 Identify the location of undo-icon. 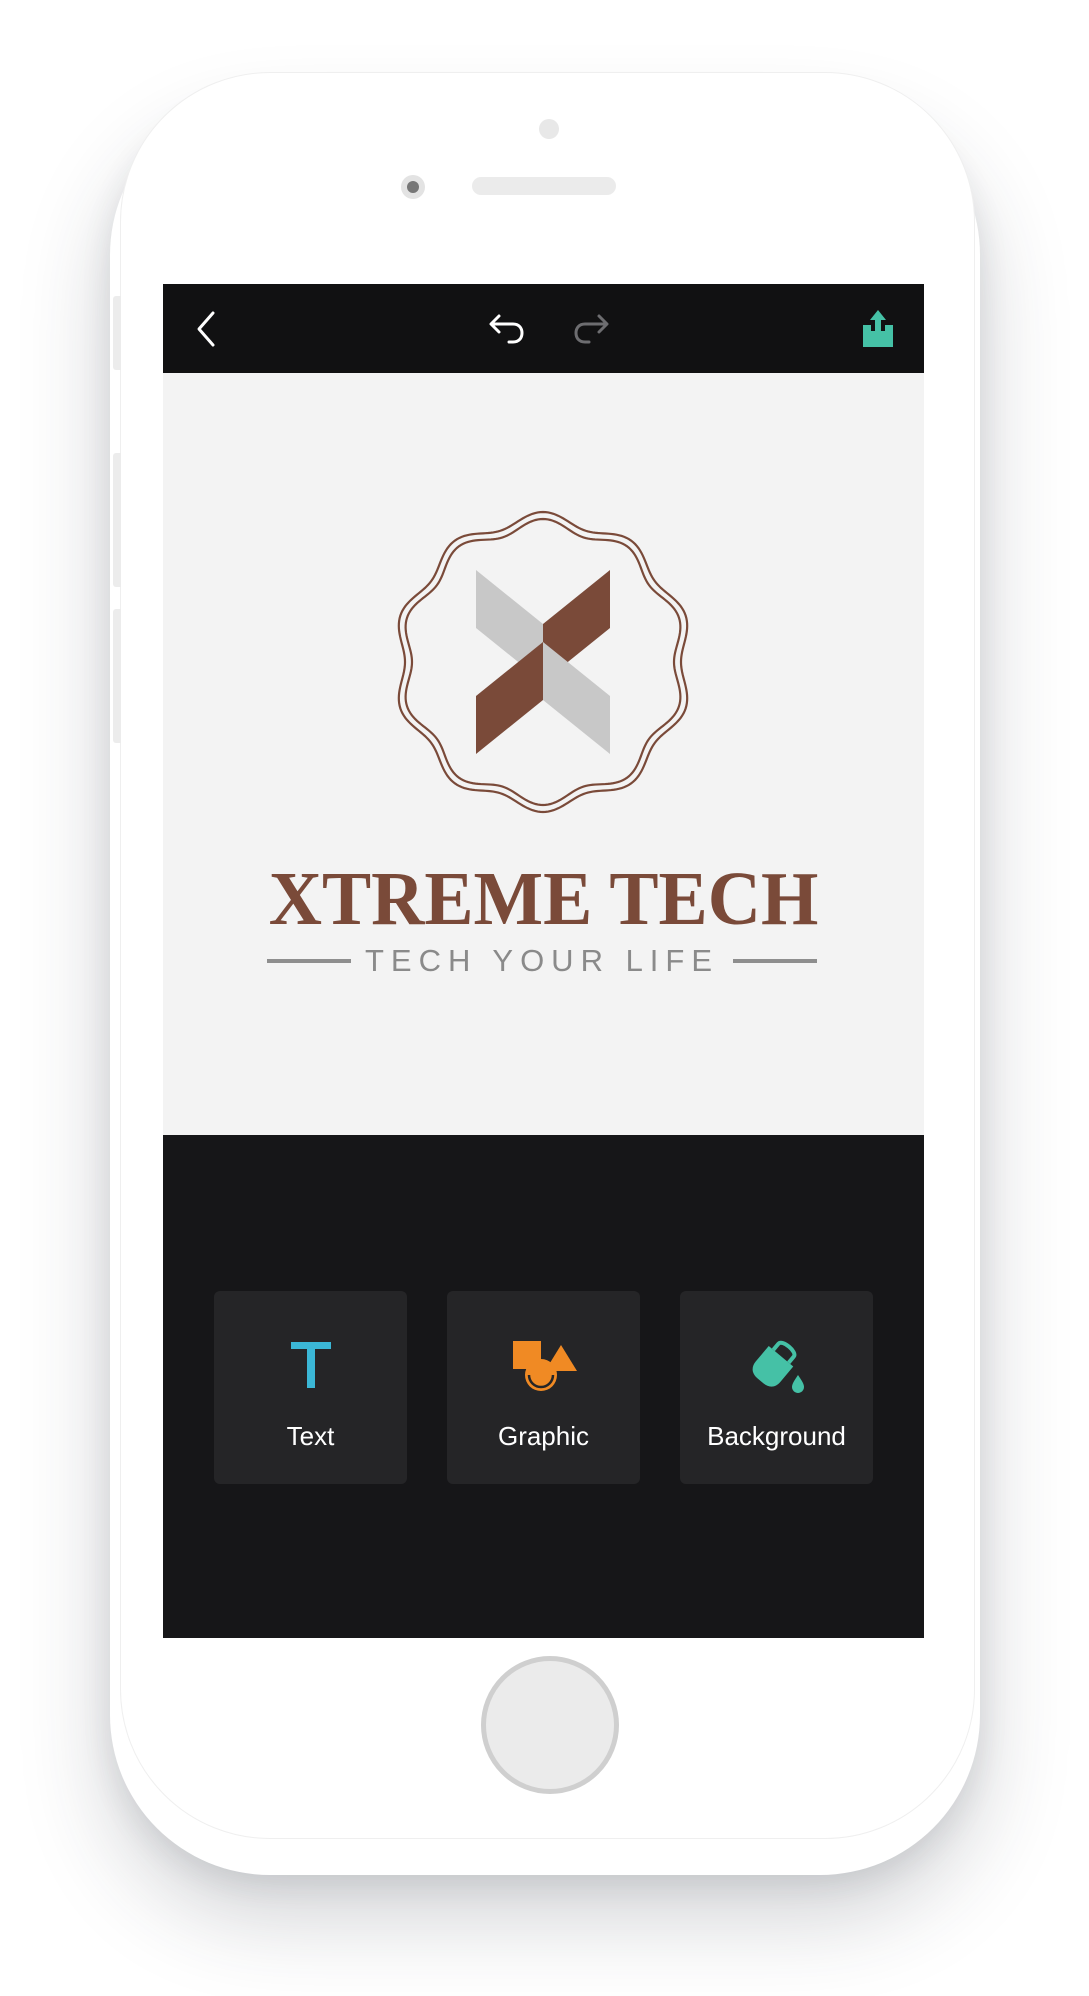
(506, 328).